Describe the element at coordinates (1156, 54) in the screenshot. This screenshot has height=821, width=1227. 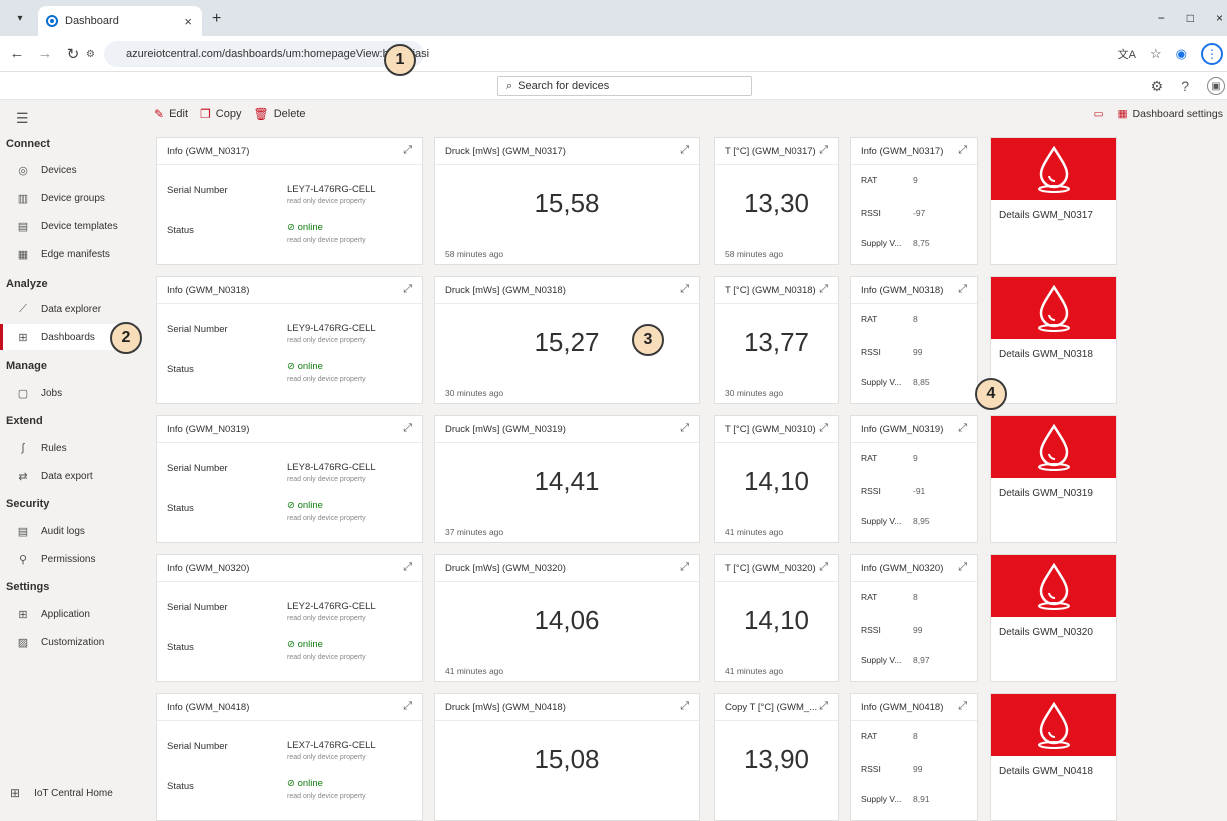
I see `bookmark-star-icon: ☆` at that location.